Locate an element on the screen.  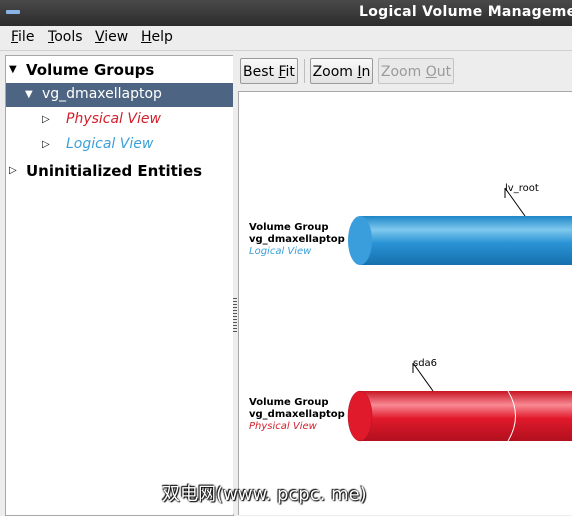
tree-label-logical-view: Logical View is located at coordinates (110, 144).